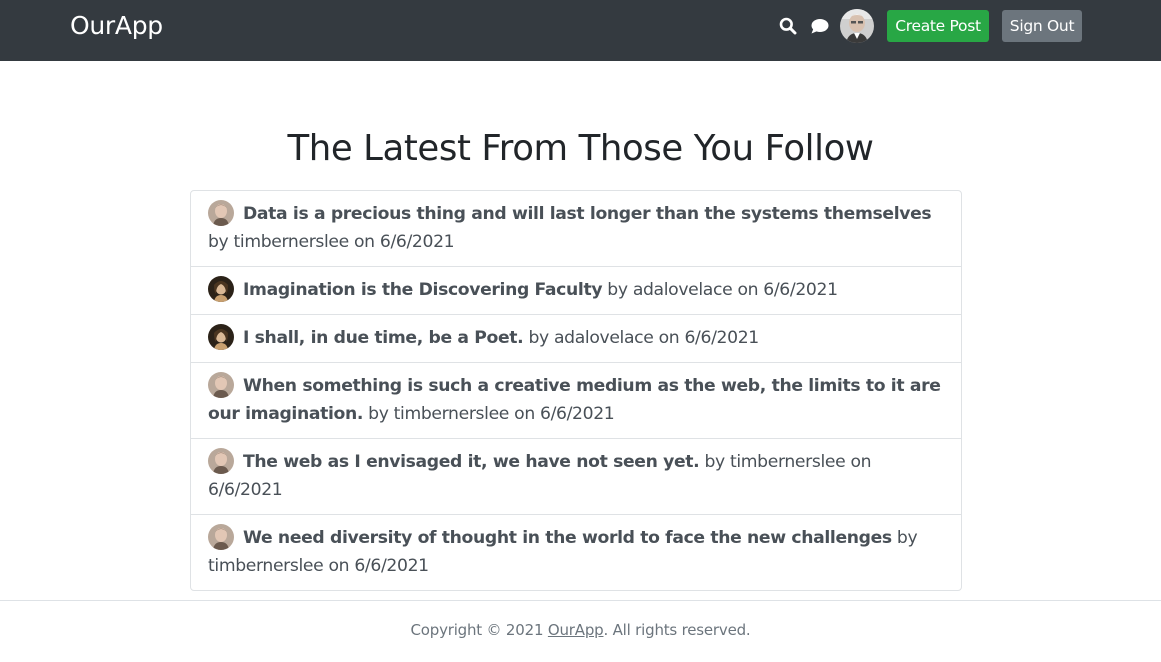  I want to click on post-title: I shall, in due time, be a Poet., so click(383, 338).